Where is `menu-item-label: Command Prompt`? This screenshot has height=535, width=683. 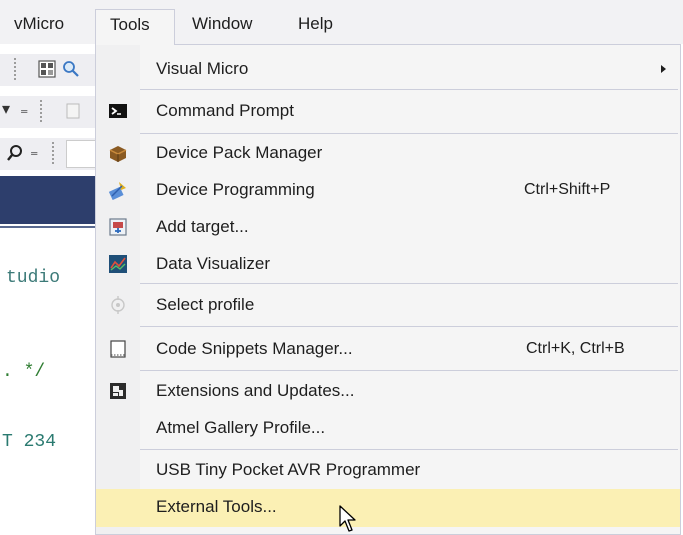 menu-item-label: Command Prompt is located at coordinates (225, 110).